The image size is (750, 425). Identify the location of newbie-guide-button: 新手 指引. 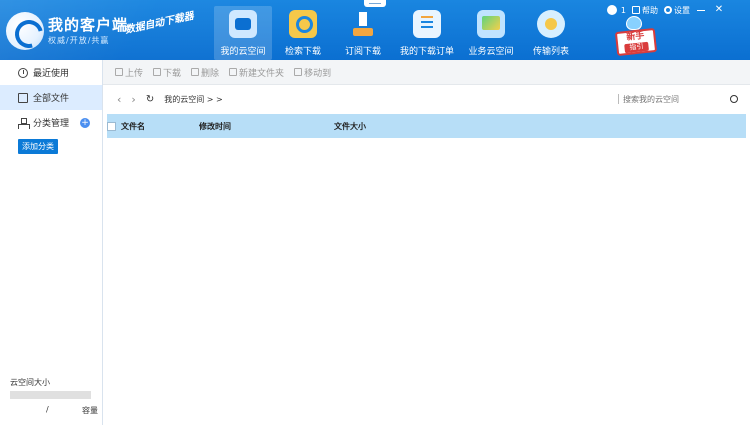
(636, 36).